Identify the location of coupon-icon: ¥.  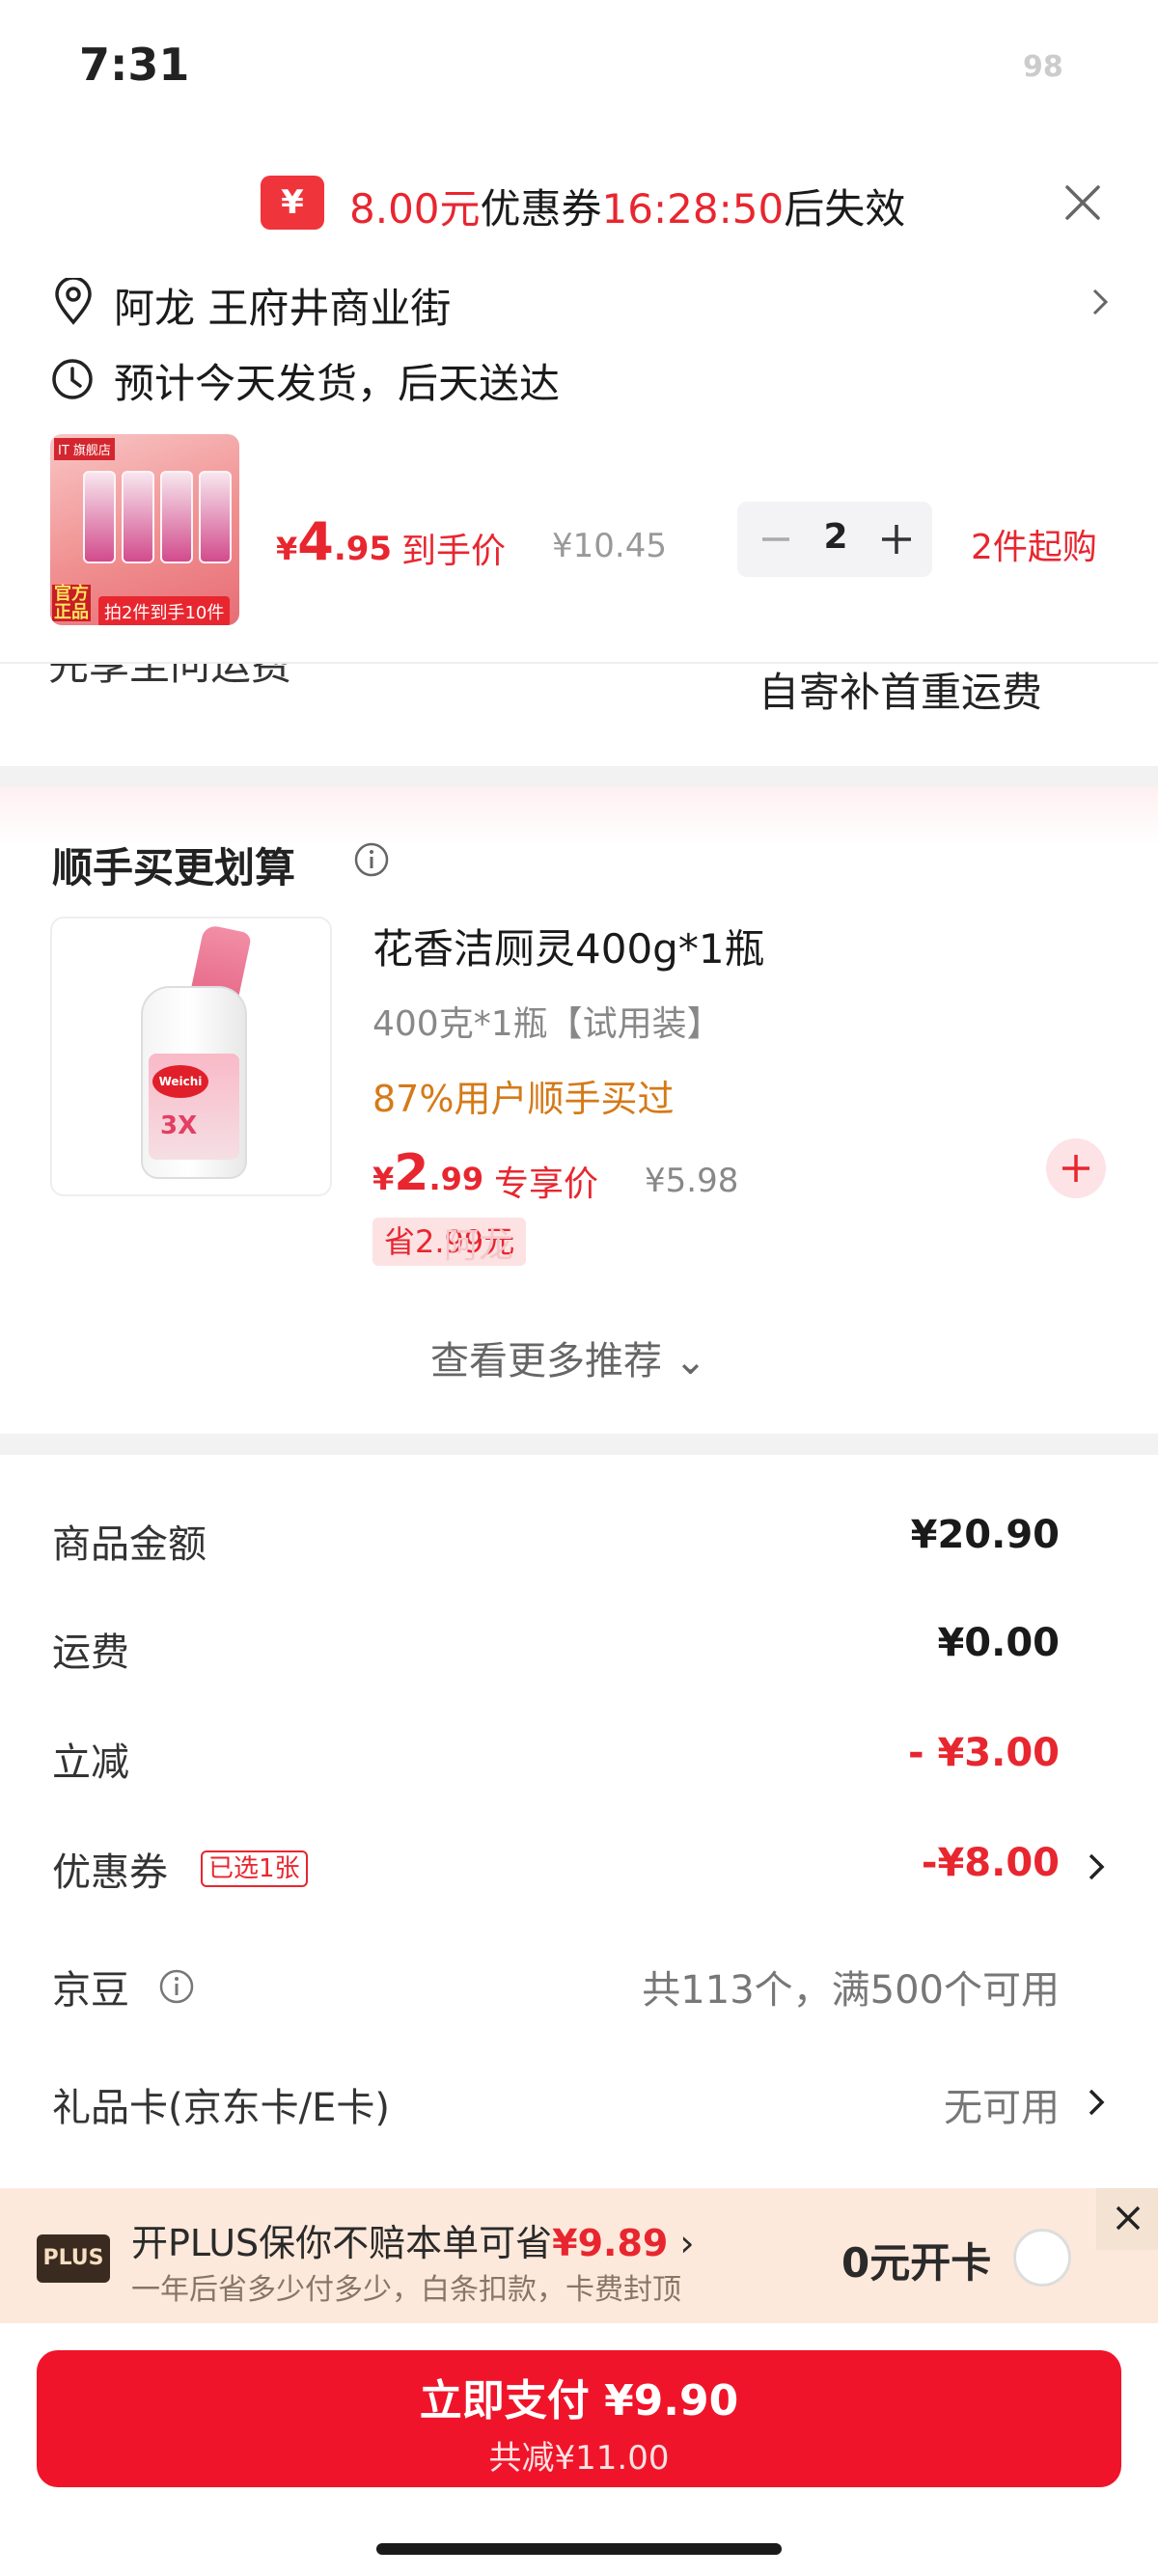
(292, 203).